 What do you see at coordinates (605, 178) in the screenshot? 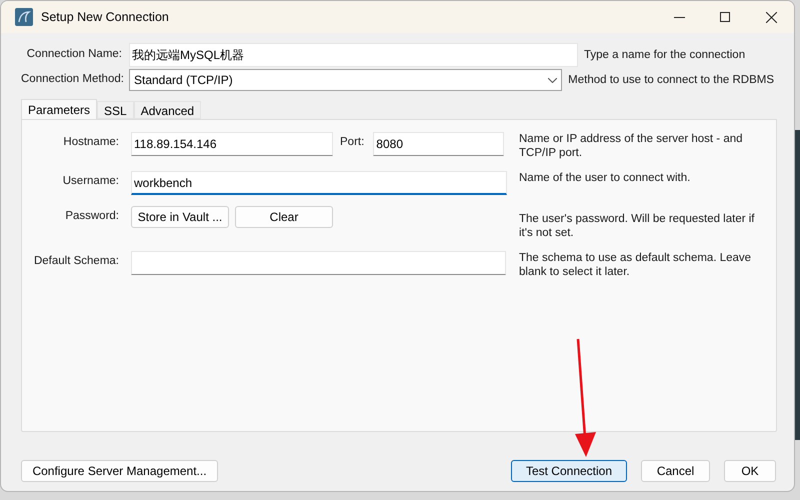
I see `help-text: Name of the user to connect with.` at bounding box center [605, 178].